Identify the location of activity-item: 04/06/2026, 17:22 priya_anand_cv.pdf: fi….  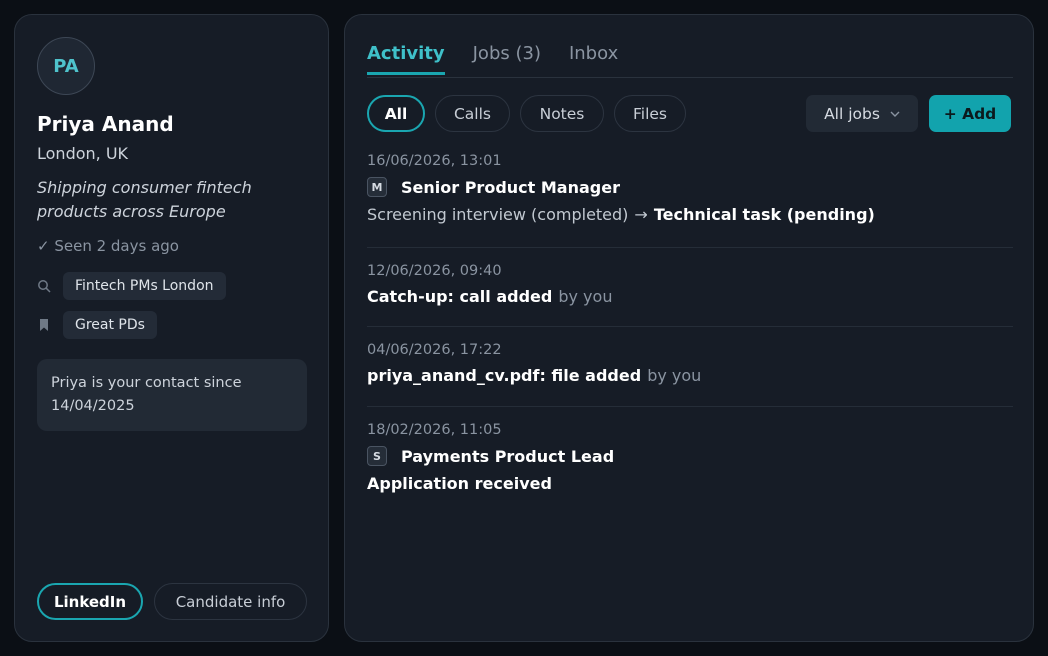
(690, 363).